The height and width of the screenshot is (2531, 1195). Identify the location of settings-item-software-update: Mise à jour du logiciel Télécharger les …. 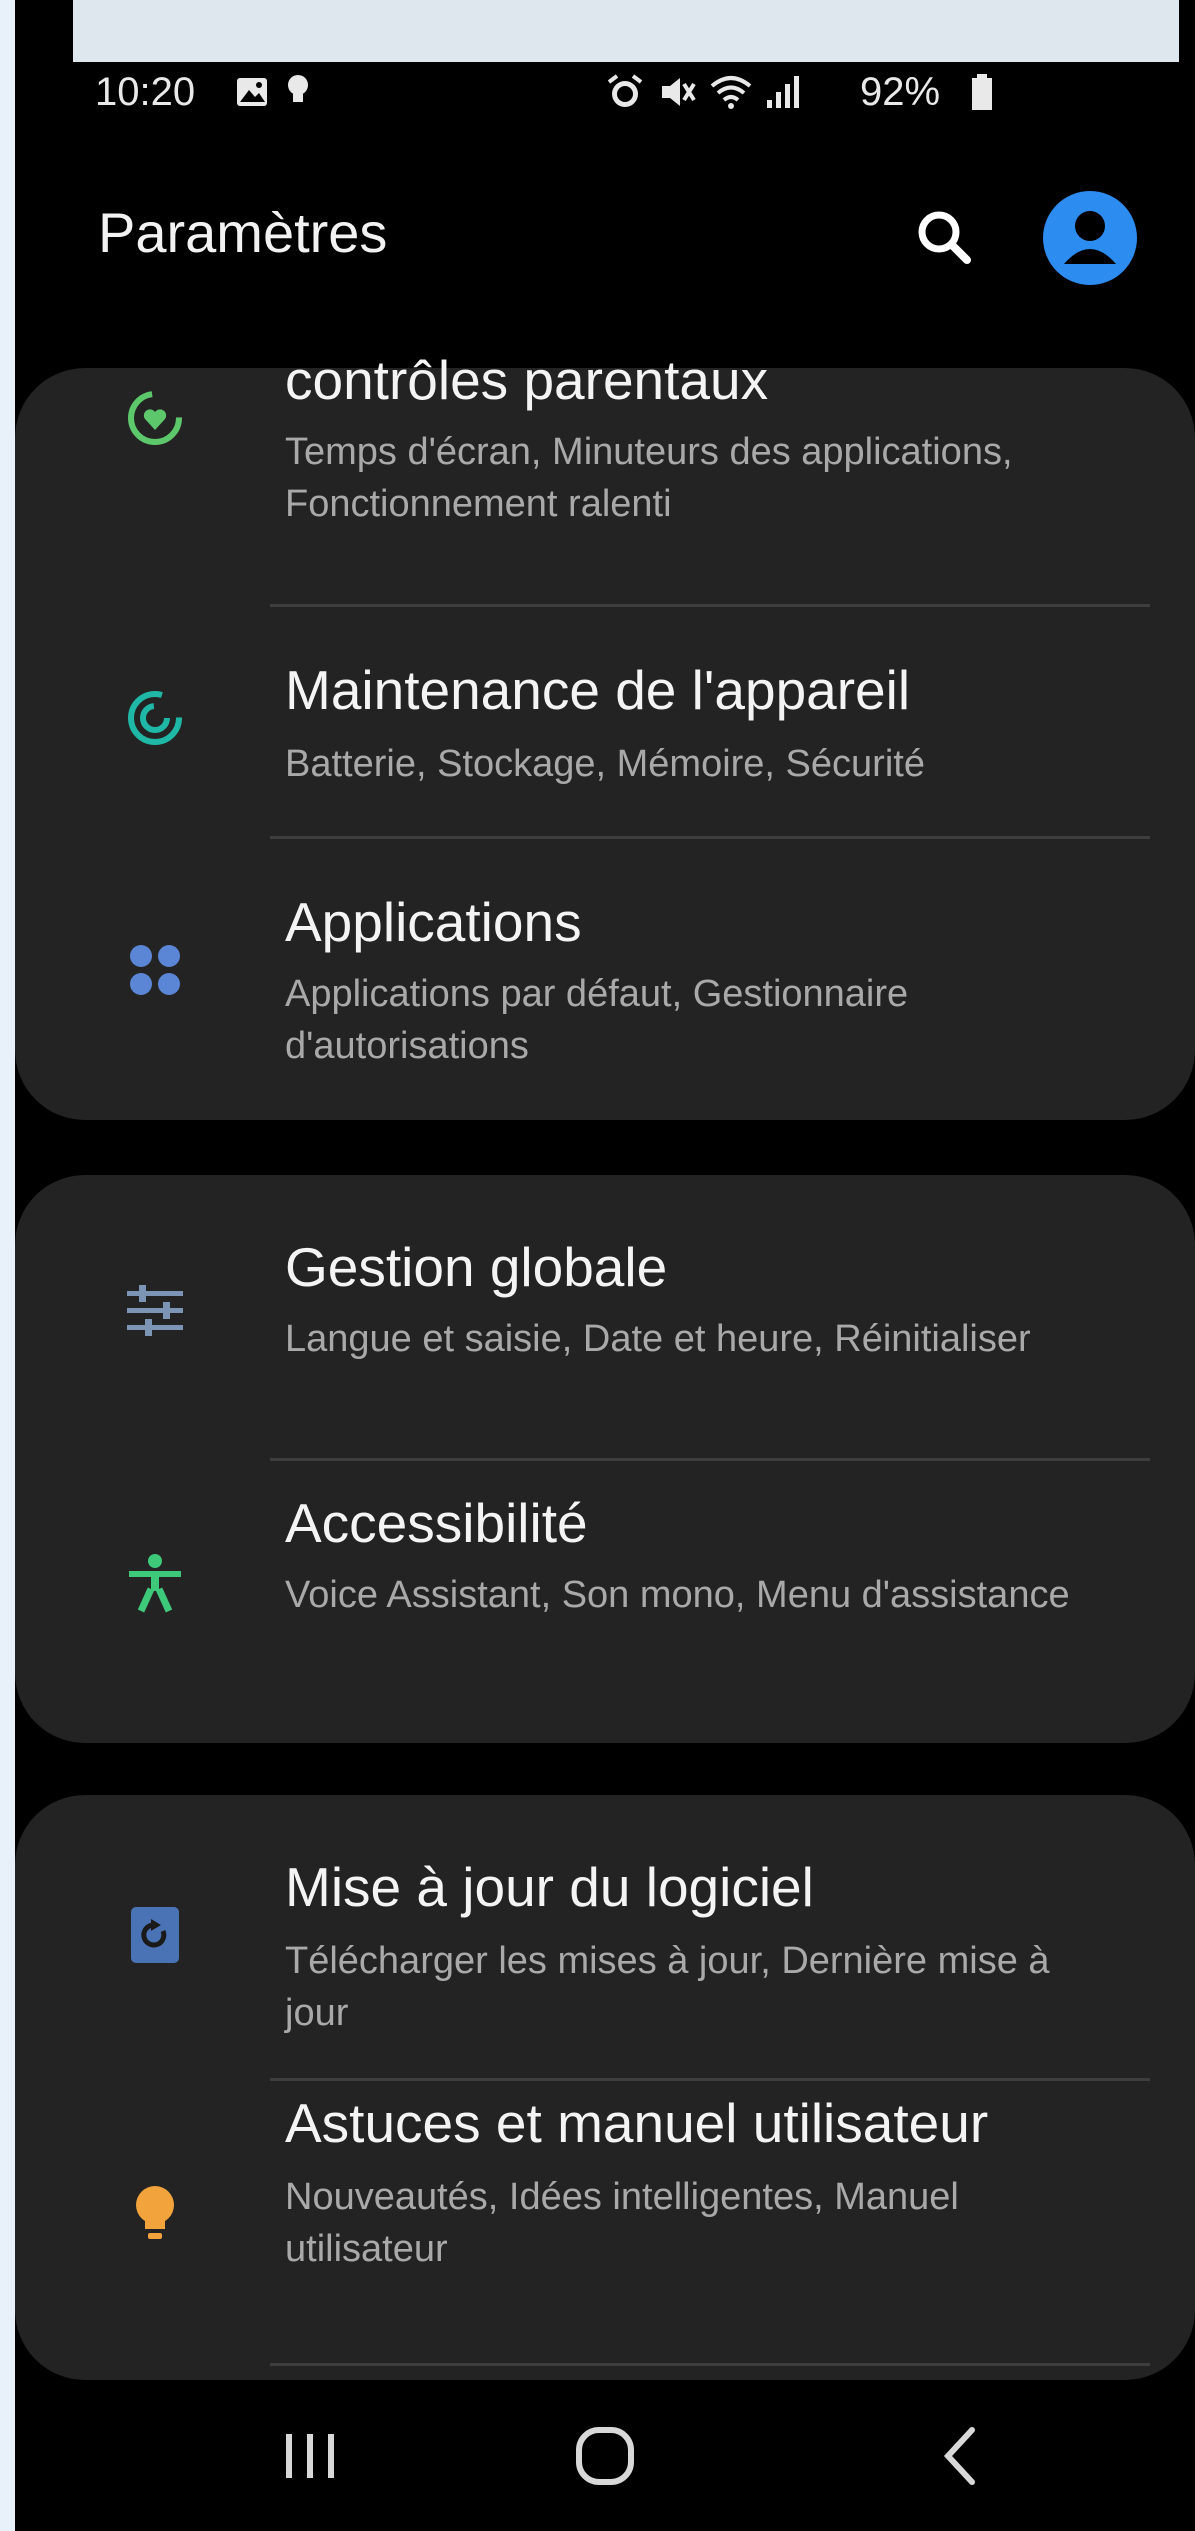
(605, 1935).